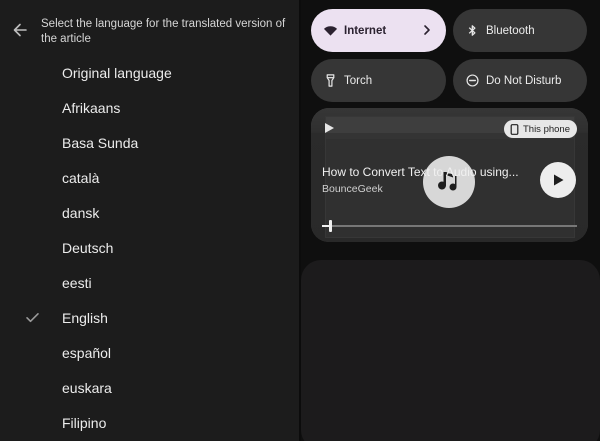  Describe the element at coordinates (449, 226) in the screenshot. I see `media-seek-bar` at that location.